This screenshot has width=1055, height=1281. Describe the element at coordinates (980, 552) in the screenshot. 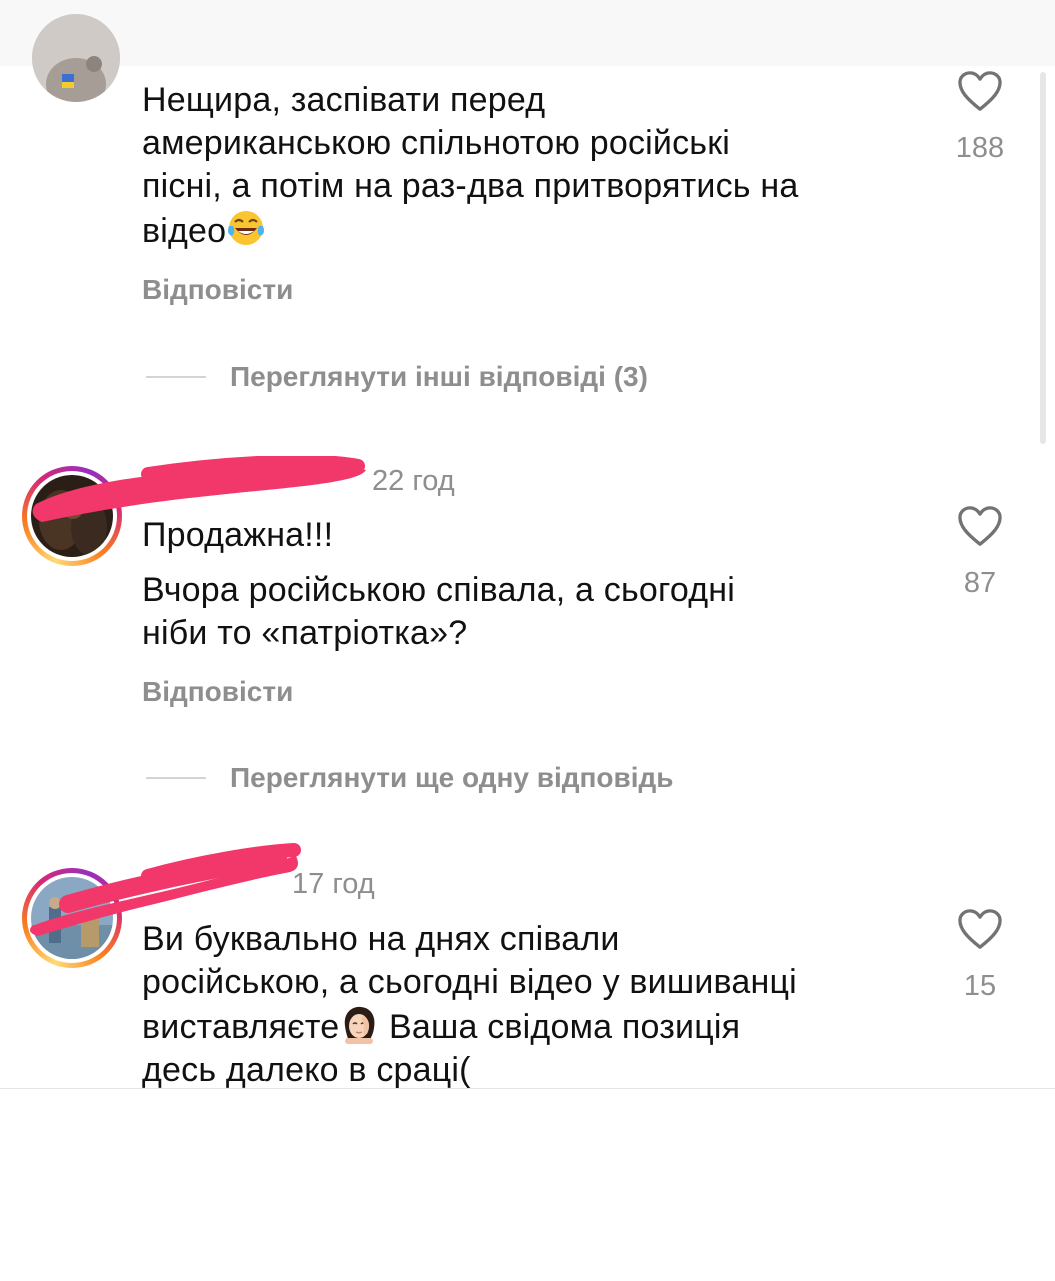

I see `like-button: 87` at that location.